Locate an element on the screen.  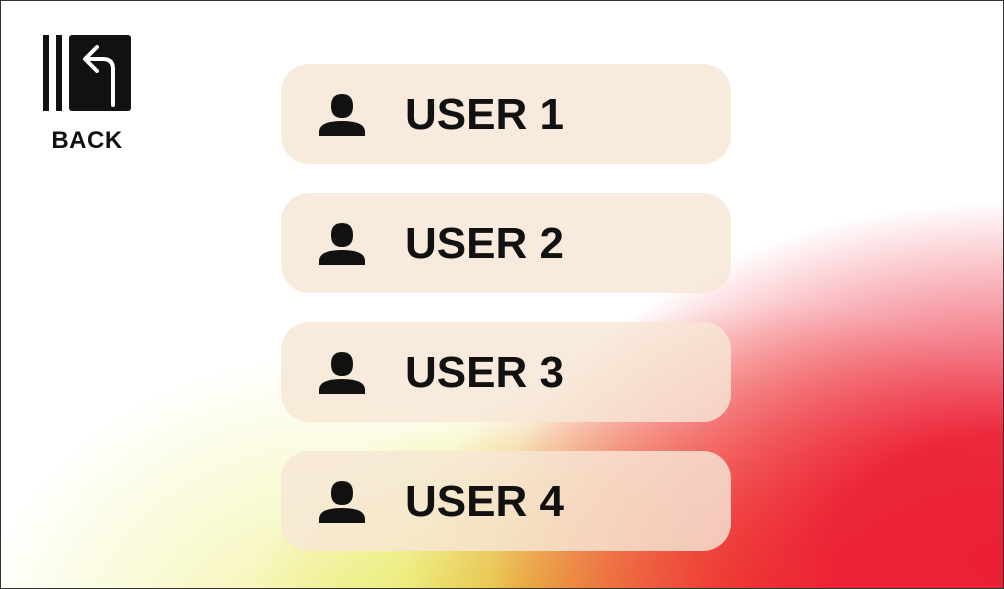
user-label: USER 1 is located at coordinates (484, 114).